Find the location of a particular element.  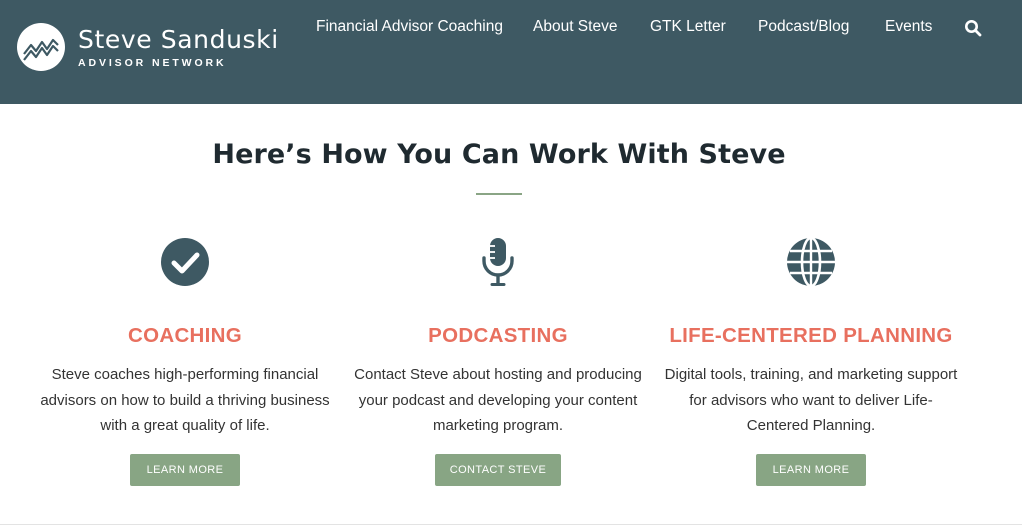

check-circle-icon is located at coordinates (185, 262).